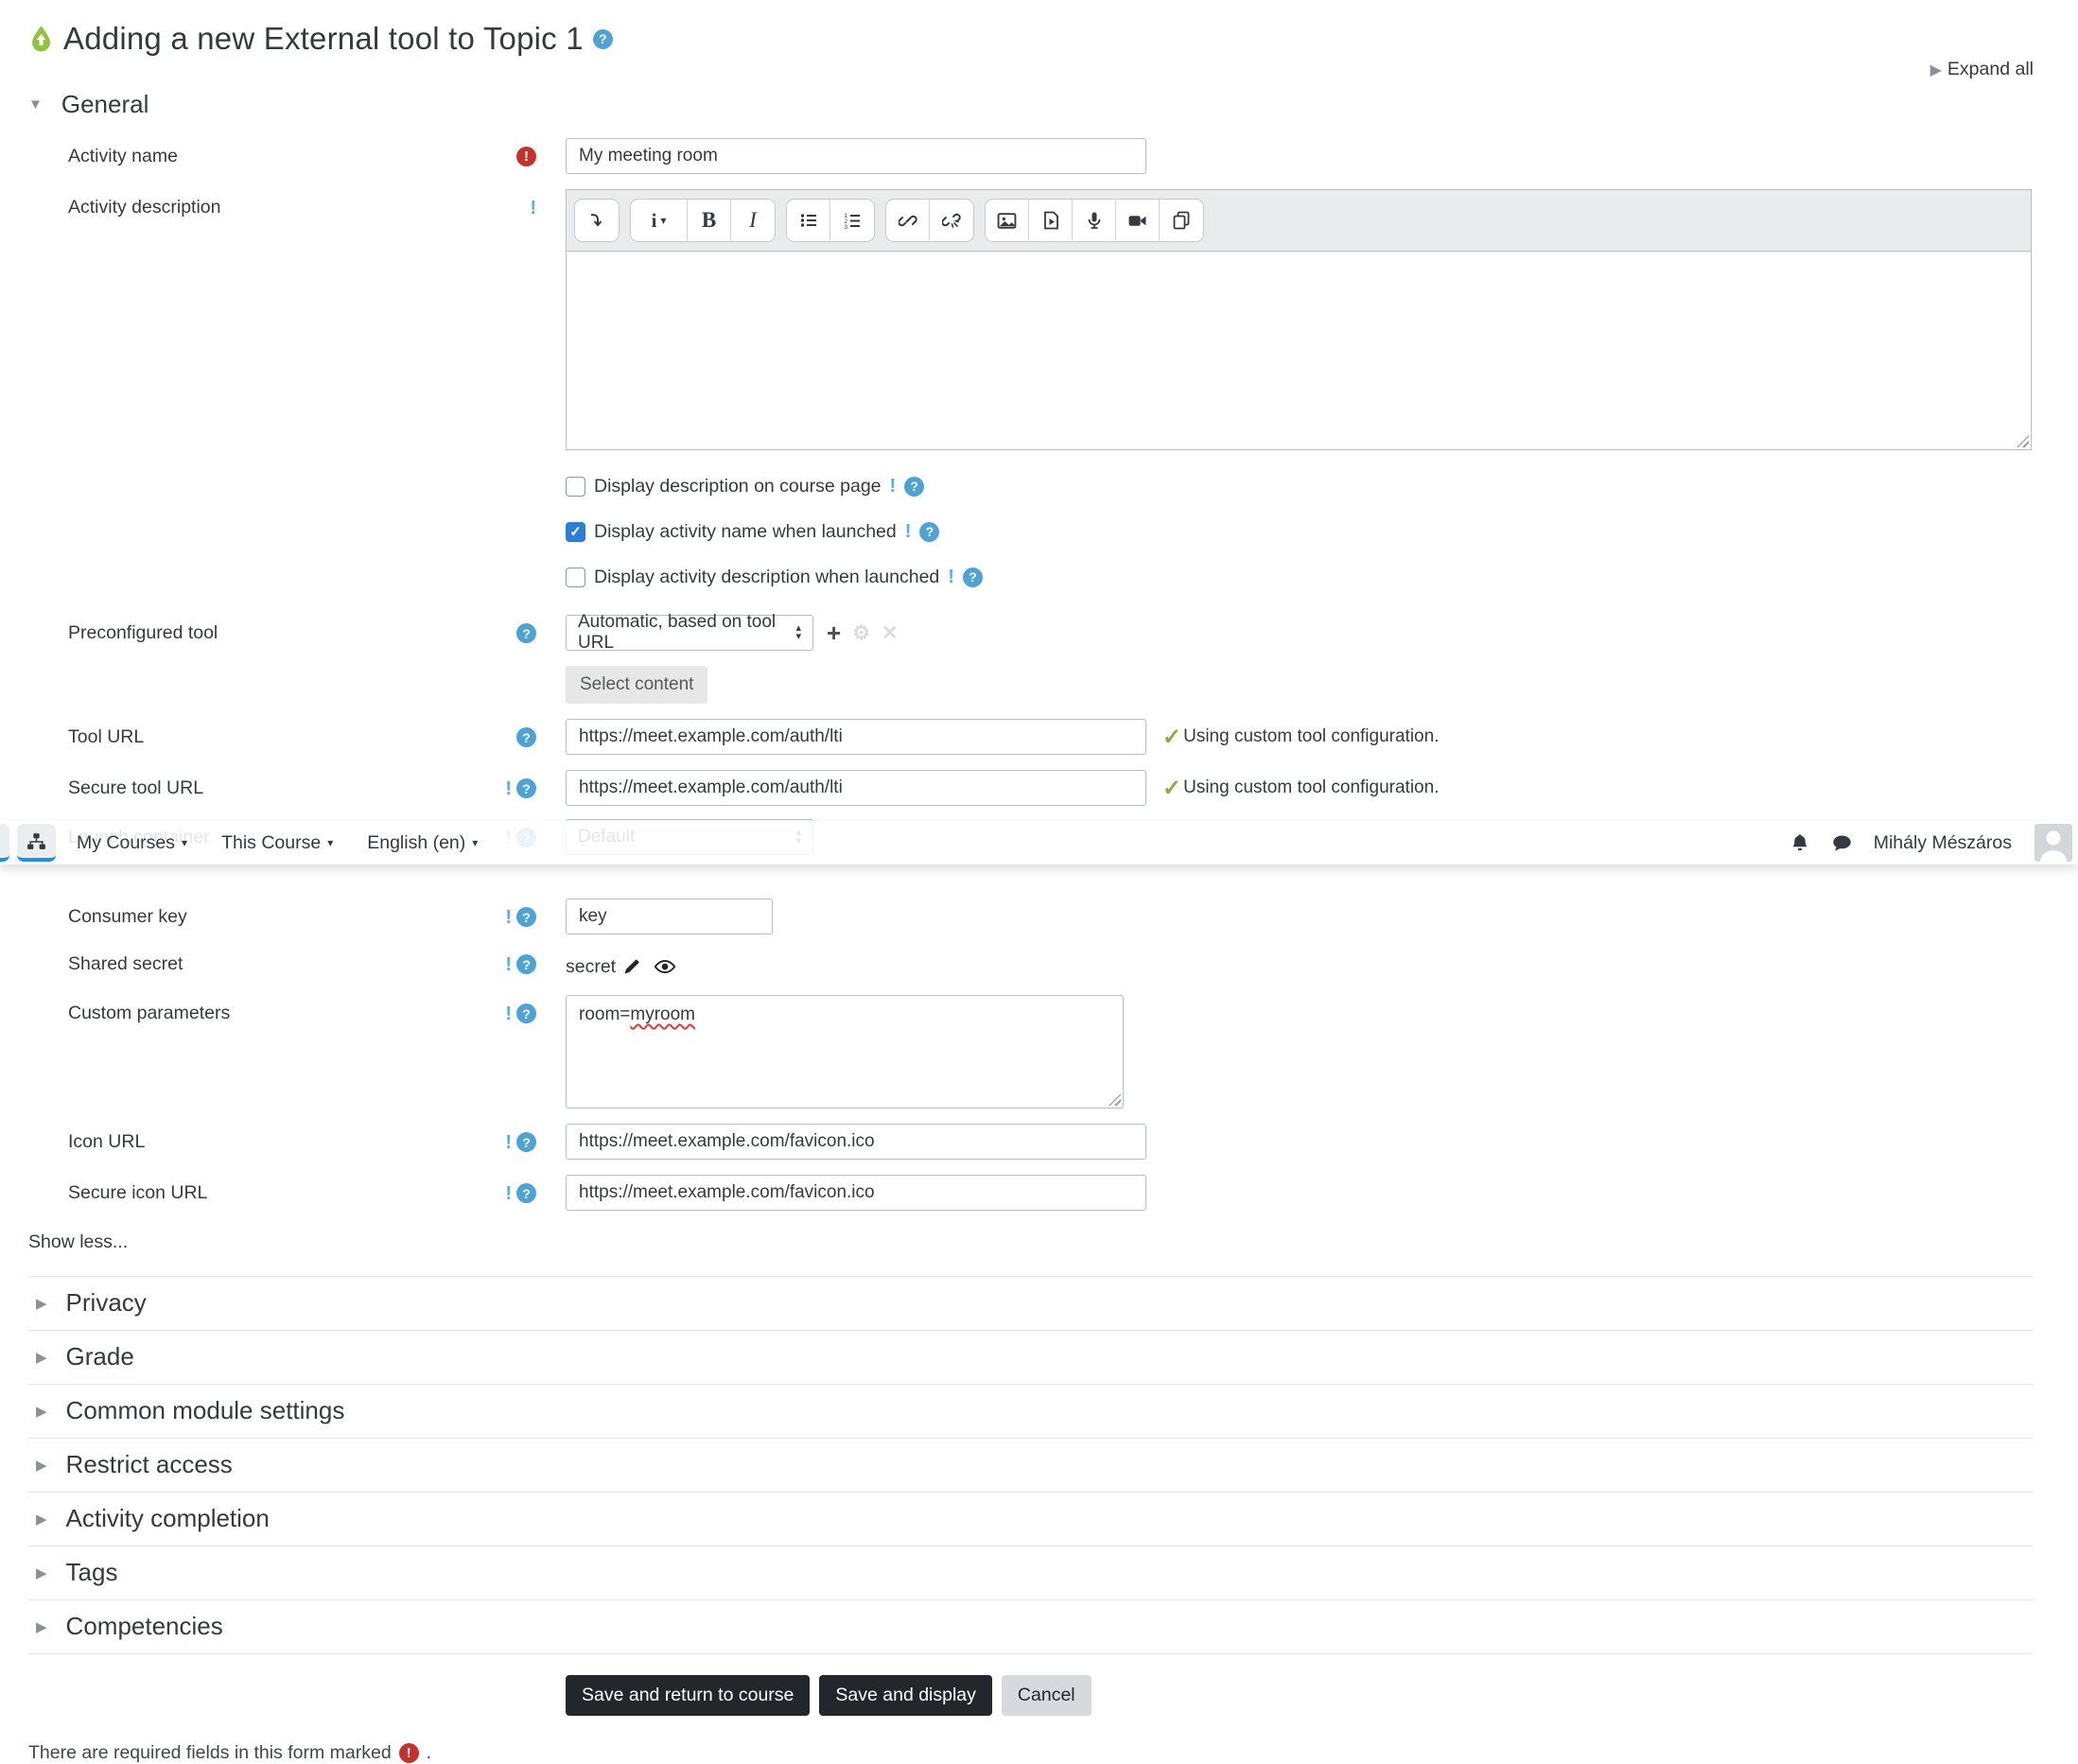 This screenshot has width=2078, height=1764. I want to click on nav-button-partial, so click(4, 843).